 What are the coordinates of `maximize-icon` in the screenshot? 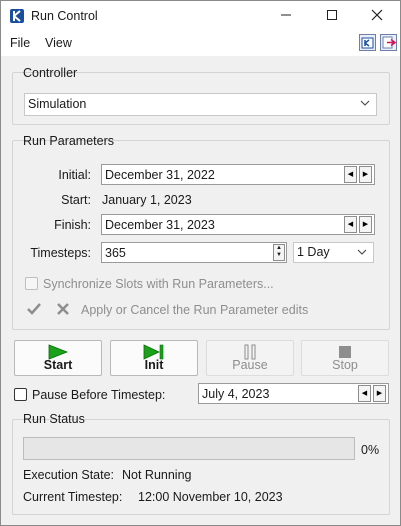 It's located at (332, 15).